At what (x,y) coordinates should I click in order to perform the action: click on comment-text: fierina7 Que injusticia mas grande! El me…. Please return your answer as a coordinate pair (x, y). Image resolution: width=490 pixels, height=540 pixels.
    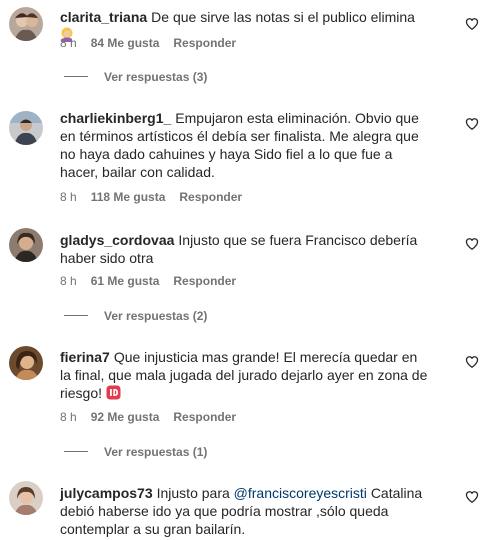
    Looking at the image, I should click on (246, 376).